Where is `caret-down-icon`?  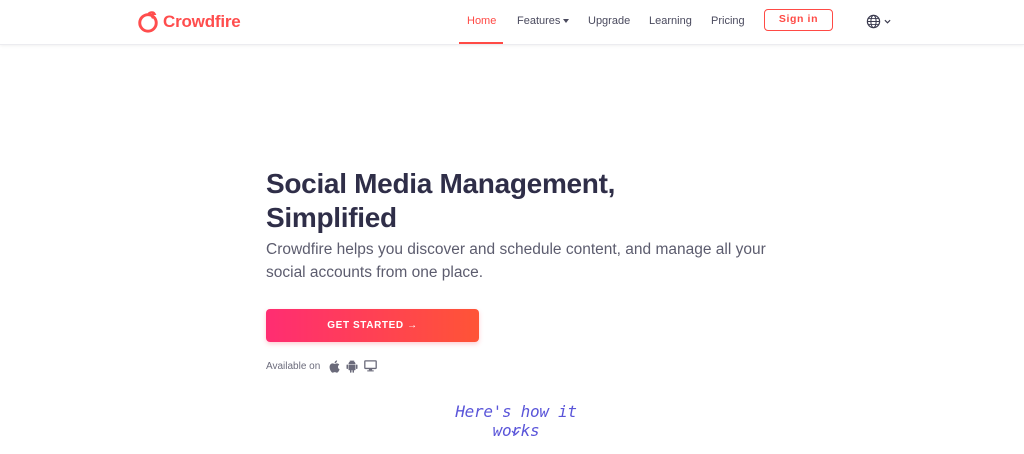
caret-down-icon is located at coordinates (566, 21).